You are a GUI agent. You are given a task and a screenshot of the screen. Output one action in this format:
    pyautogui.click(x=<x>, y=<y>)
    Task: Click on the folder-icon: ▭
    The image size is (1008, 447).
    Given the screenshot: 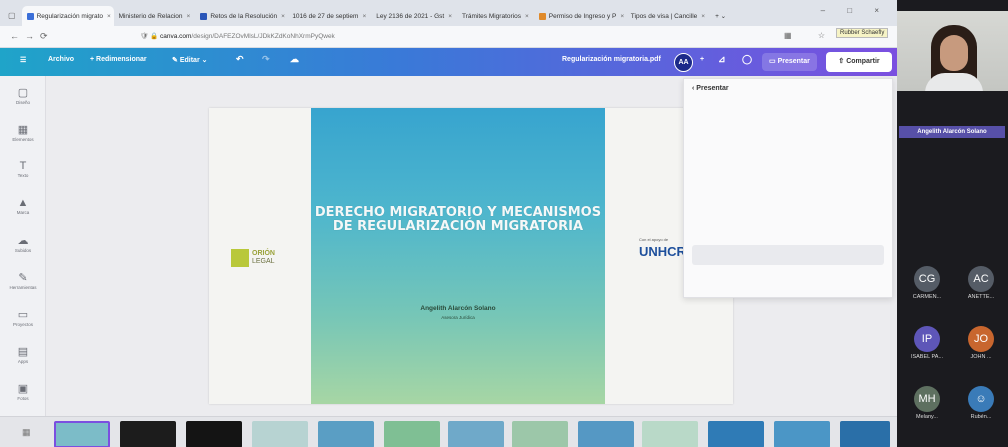 What is the action you would take?
    pyautogui.click(x=23, y=315)
    